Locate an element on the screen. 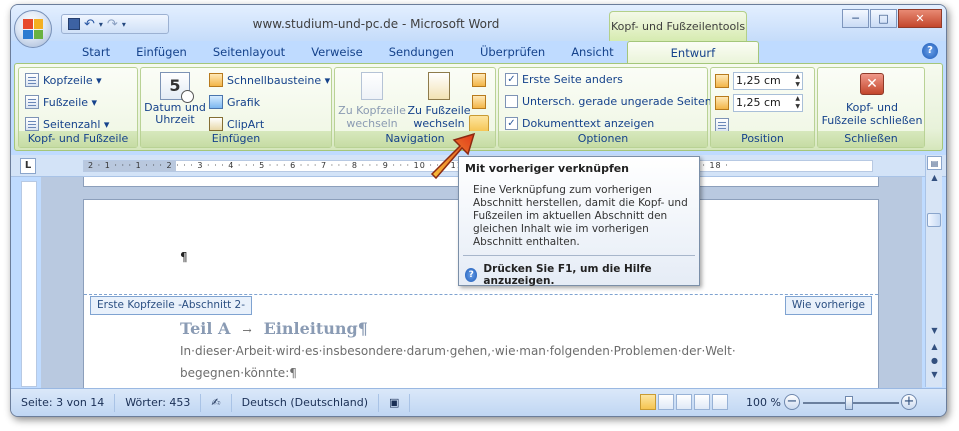  tooltip-title: Mit vorheriger verknüpfen is located at coordinates (547, 168).